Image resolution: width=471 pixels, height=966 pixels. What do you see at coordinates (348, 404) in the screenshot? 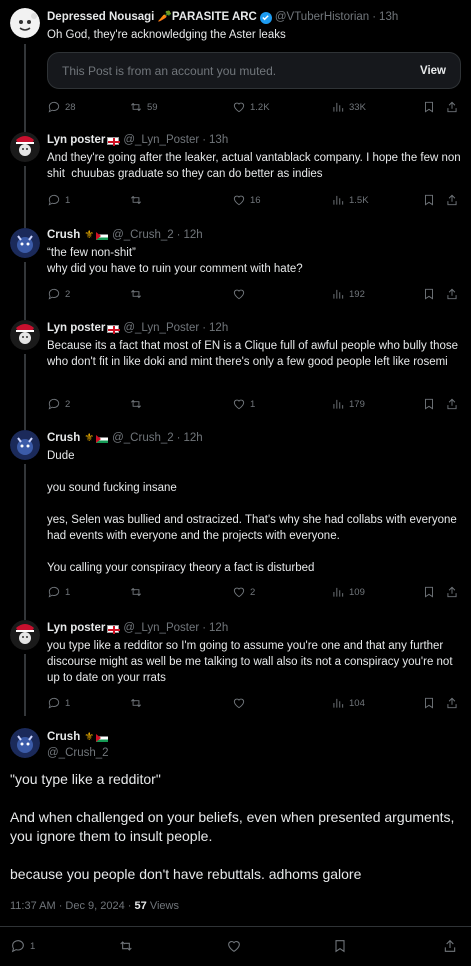
I see `views-button: 179` at bounding box center [348, 404].